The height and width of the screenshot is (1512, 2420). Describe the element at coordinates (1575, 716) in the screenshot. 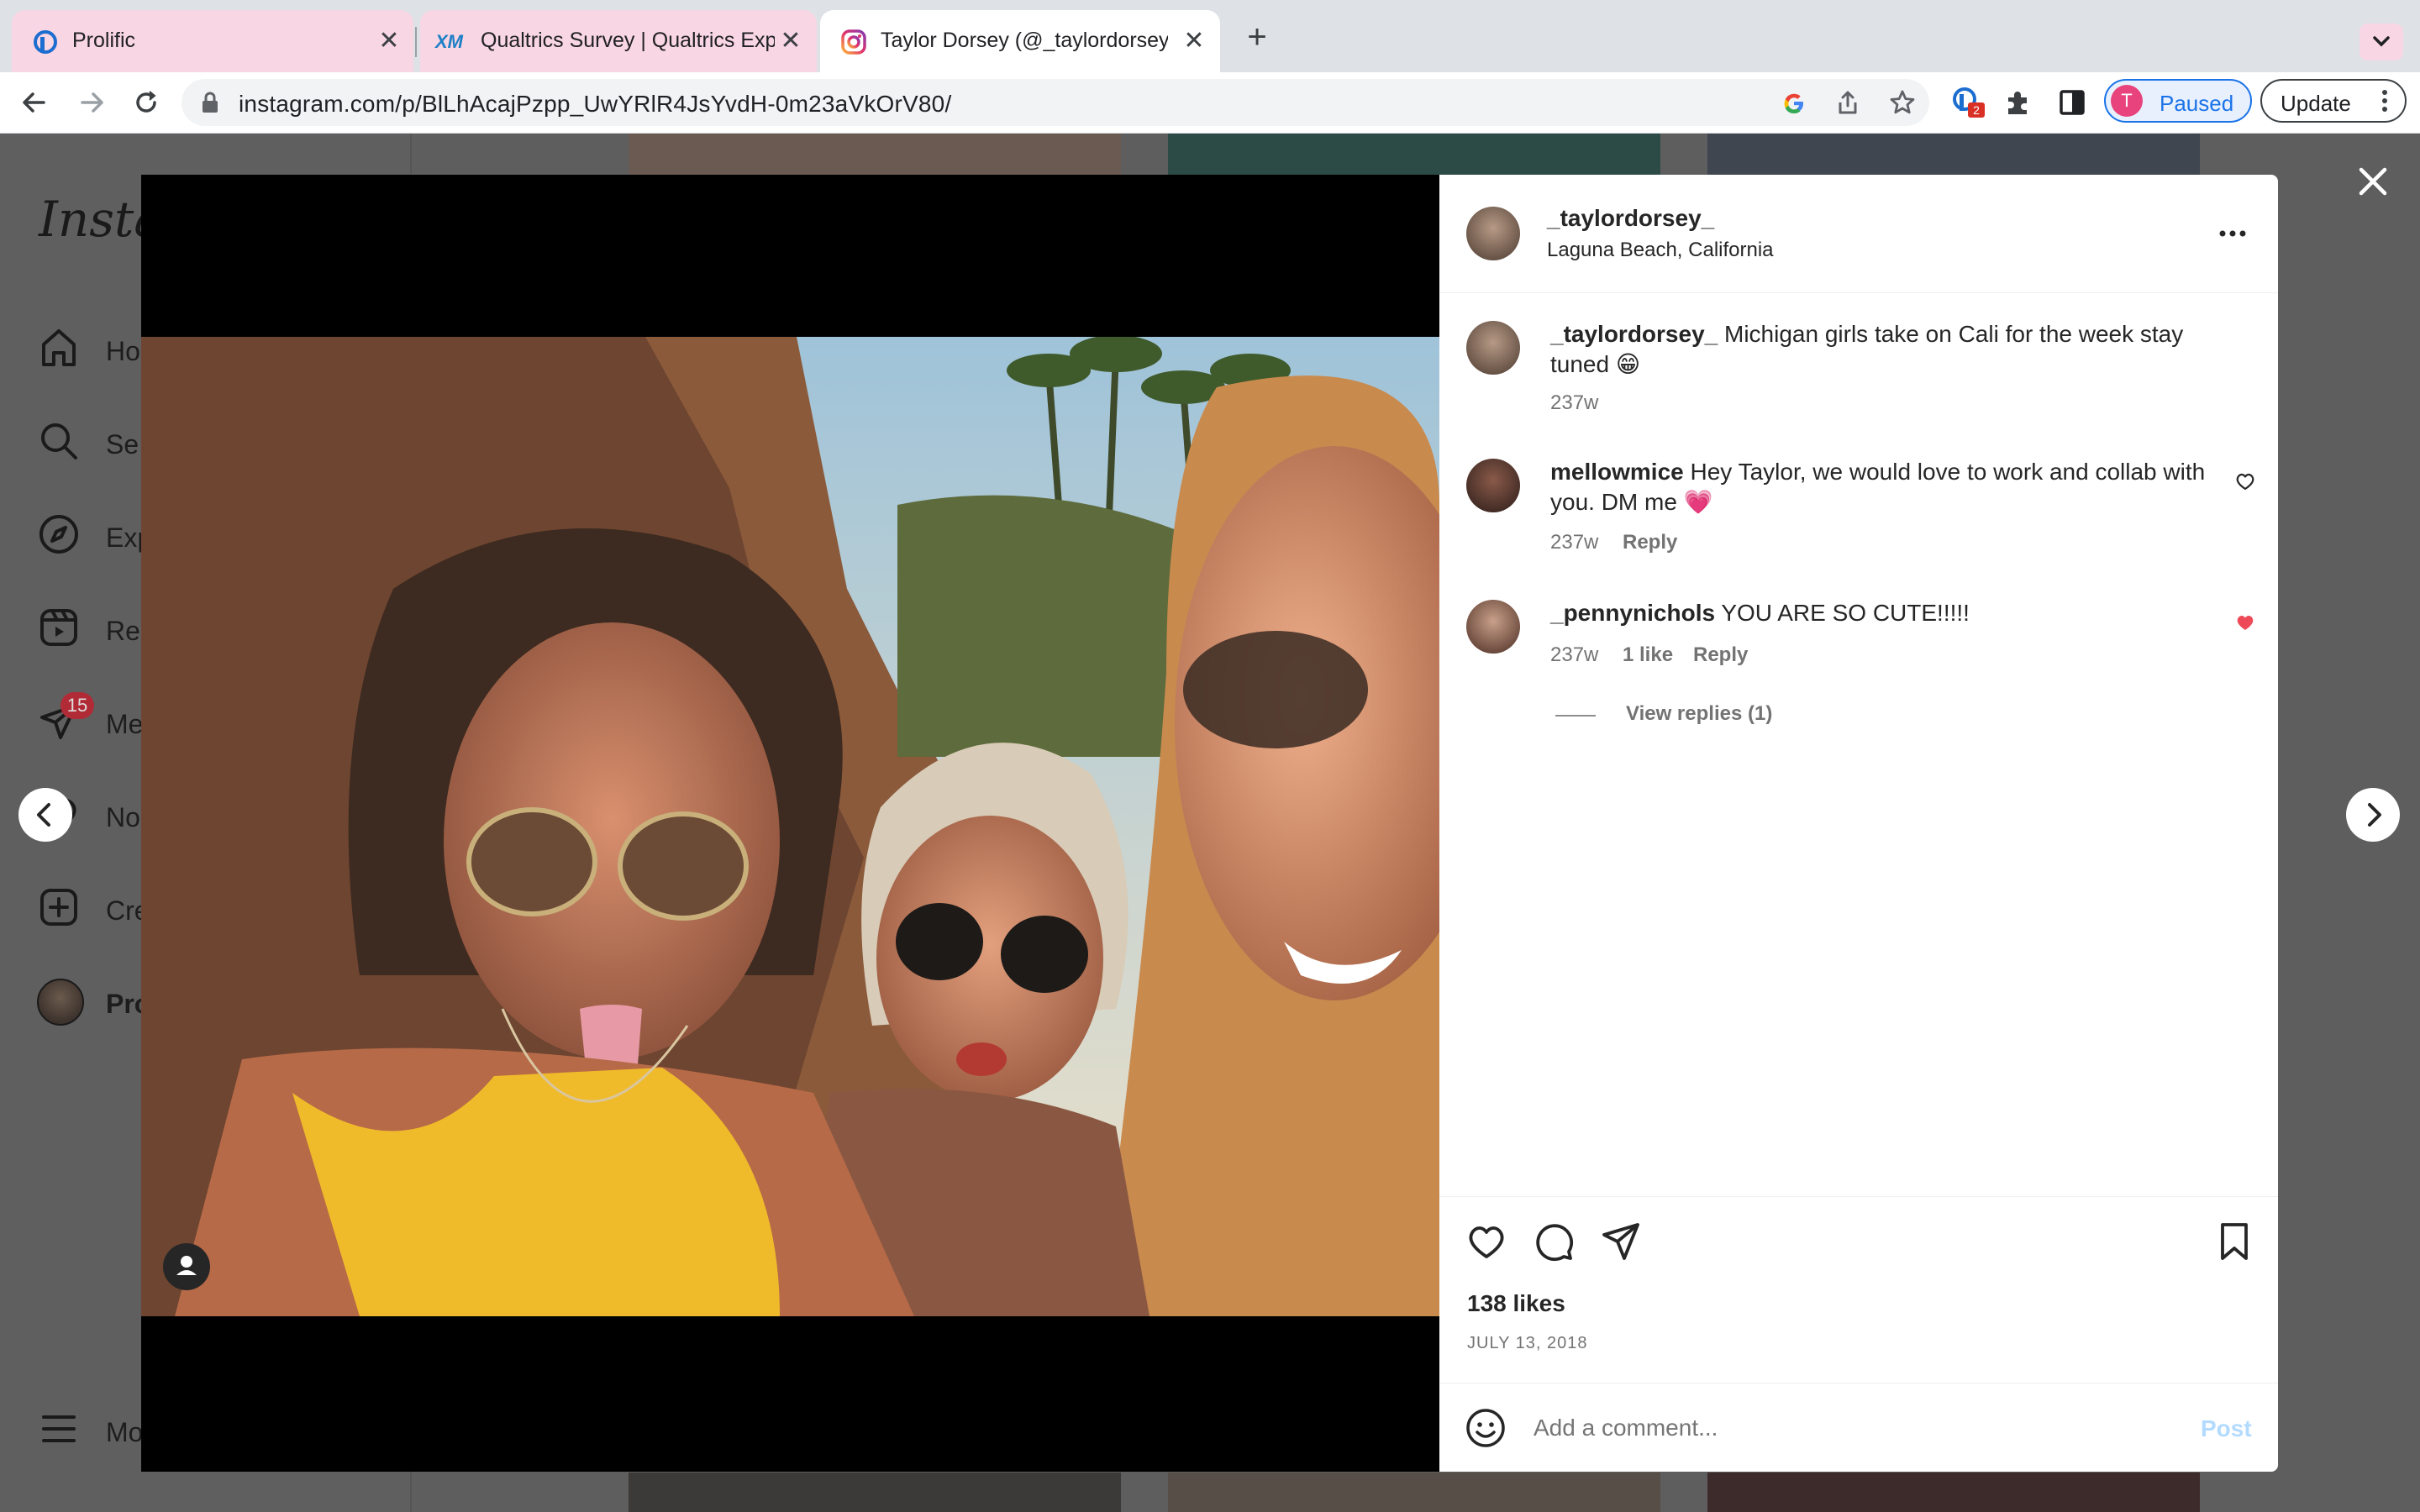

I see `replies-divider` at that location.